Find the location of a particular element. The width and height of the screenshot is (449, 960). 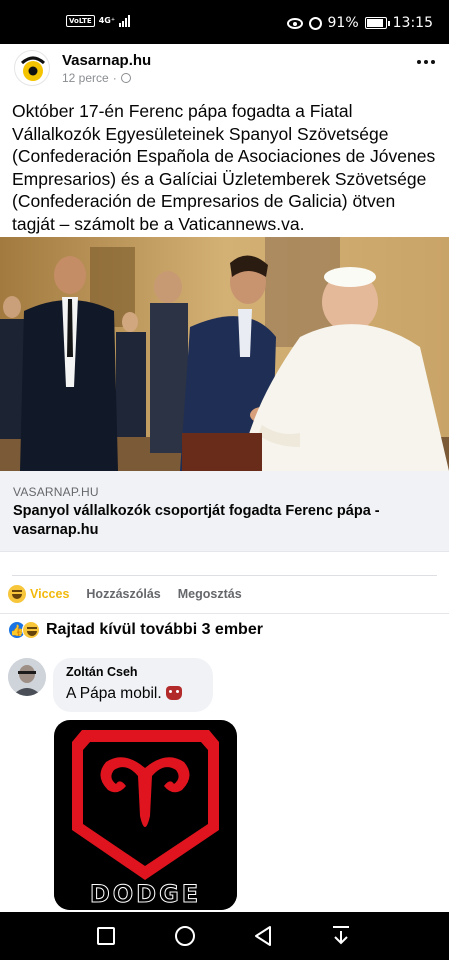

battery-icon is located at coordinates (377, 23).